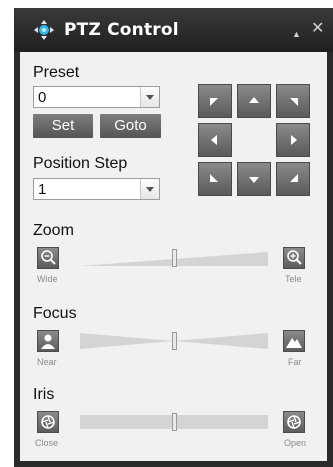 The image size is (333, 467). Describe the element at coordinates (47, 362) in the screenshot. I see `focus-near-label: Near` at that location.